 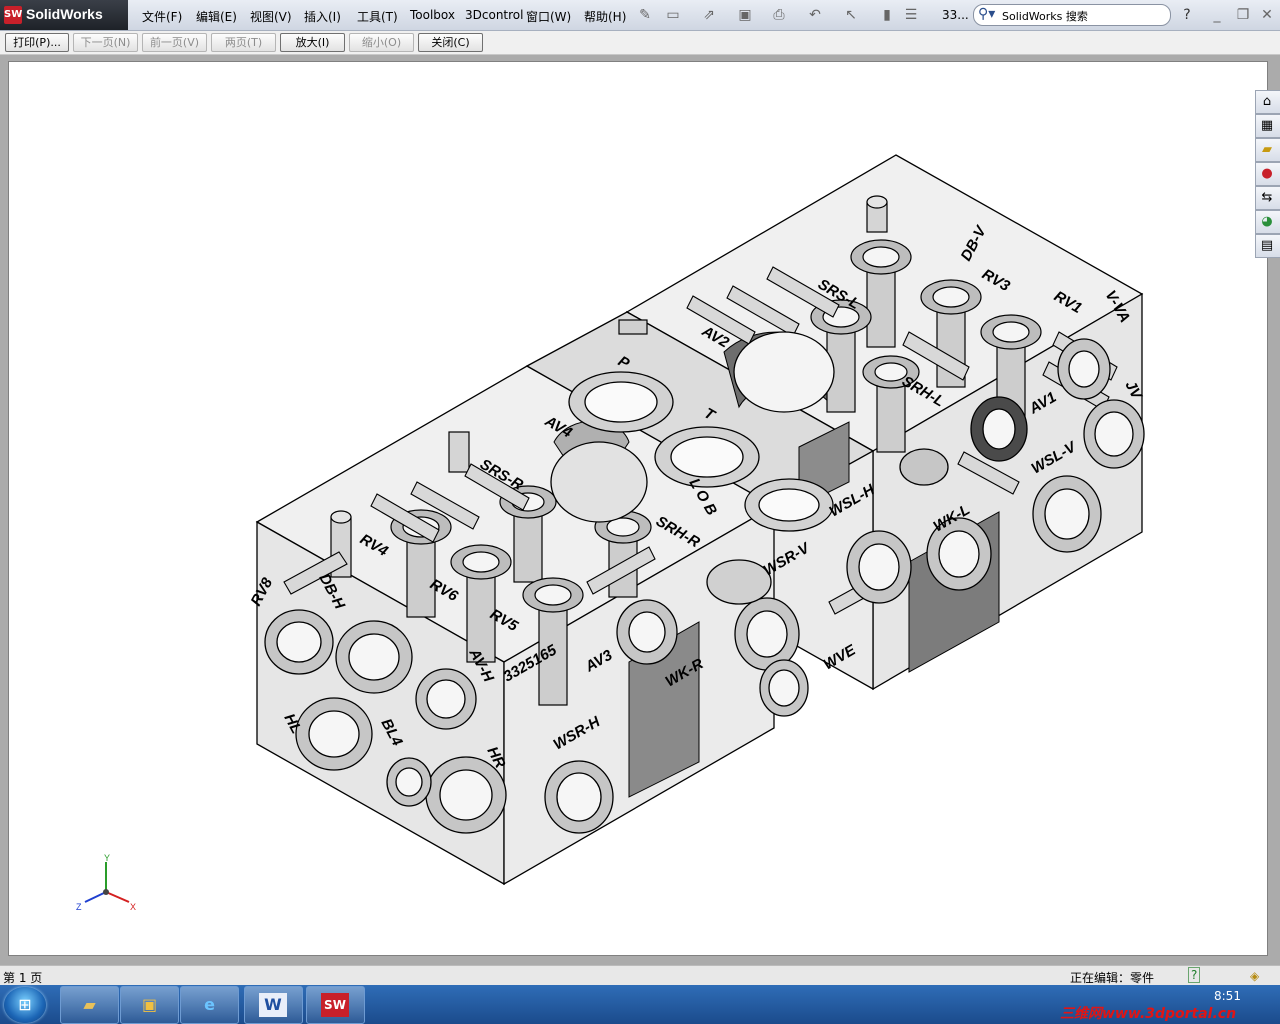 What do you see at coordinates (1194, 975) in the screenshot?
I see `status-help-icon: ?` at bounding box center [1194, 975].